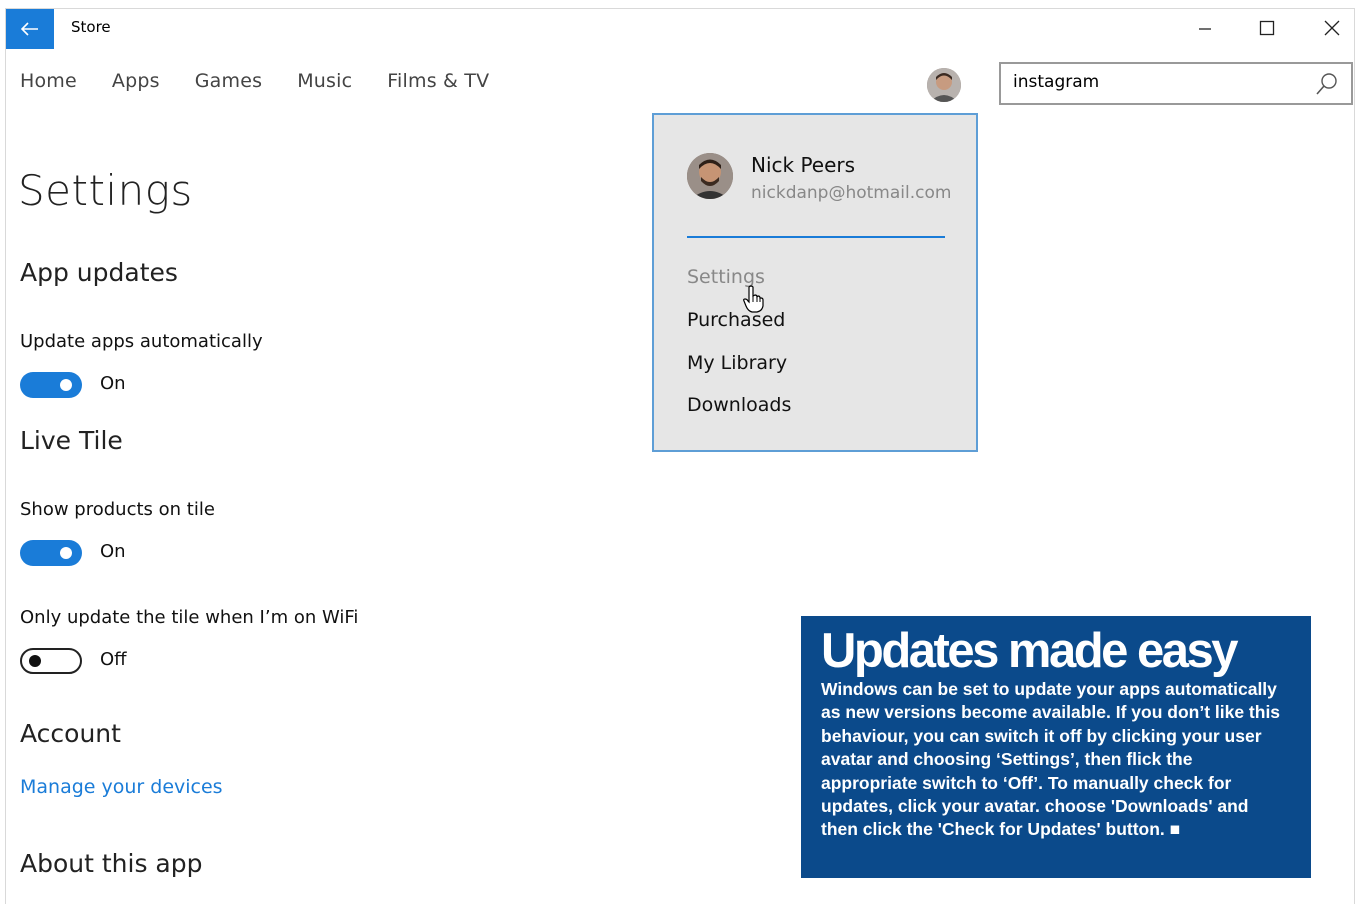 The width and height of the screenshot is (1362, 904). What do you see at coordinates (739, 405) in the screenshot?
I see `menu-item-downloads: Downloads` at bounding box center [739, 405].